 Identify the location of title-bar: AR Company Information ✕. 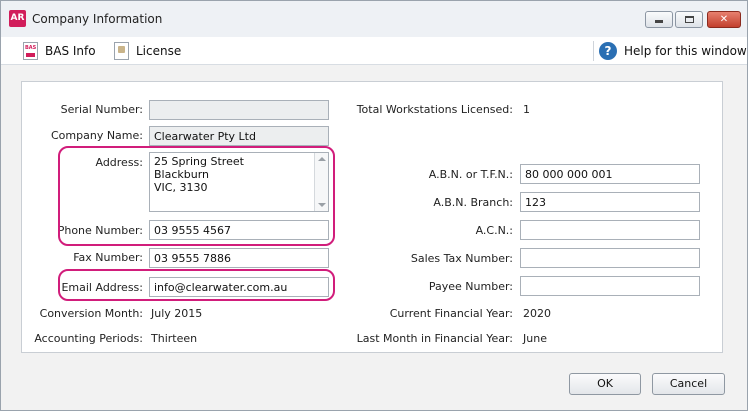
(374, 19).